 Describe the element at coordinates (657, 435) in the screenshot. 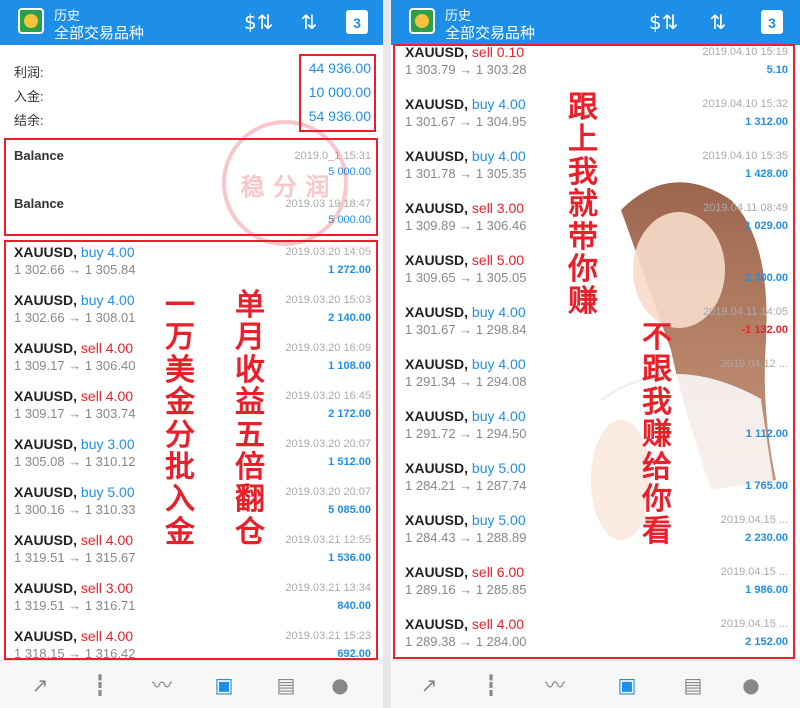

I see `promo-text-column-2: 不跟我赚给你看` at that location.